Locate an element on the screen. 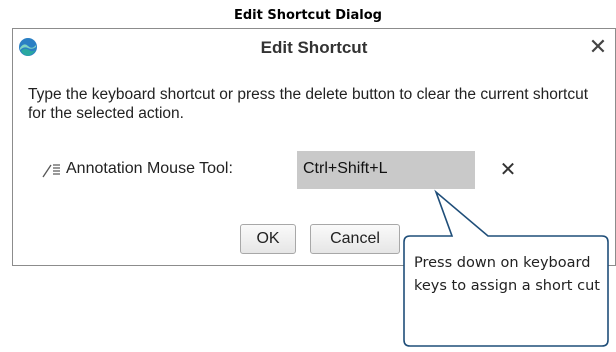  clear-shortcut-icon: ✕ is located at coordinates (508, 170).